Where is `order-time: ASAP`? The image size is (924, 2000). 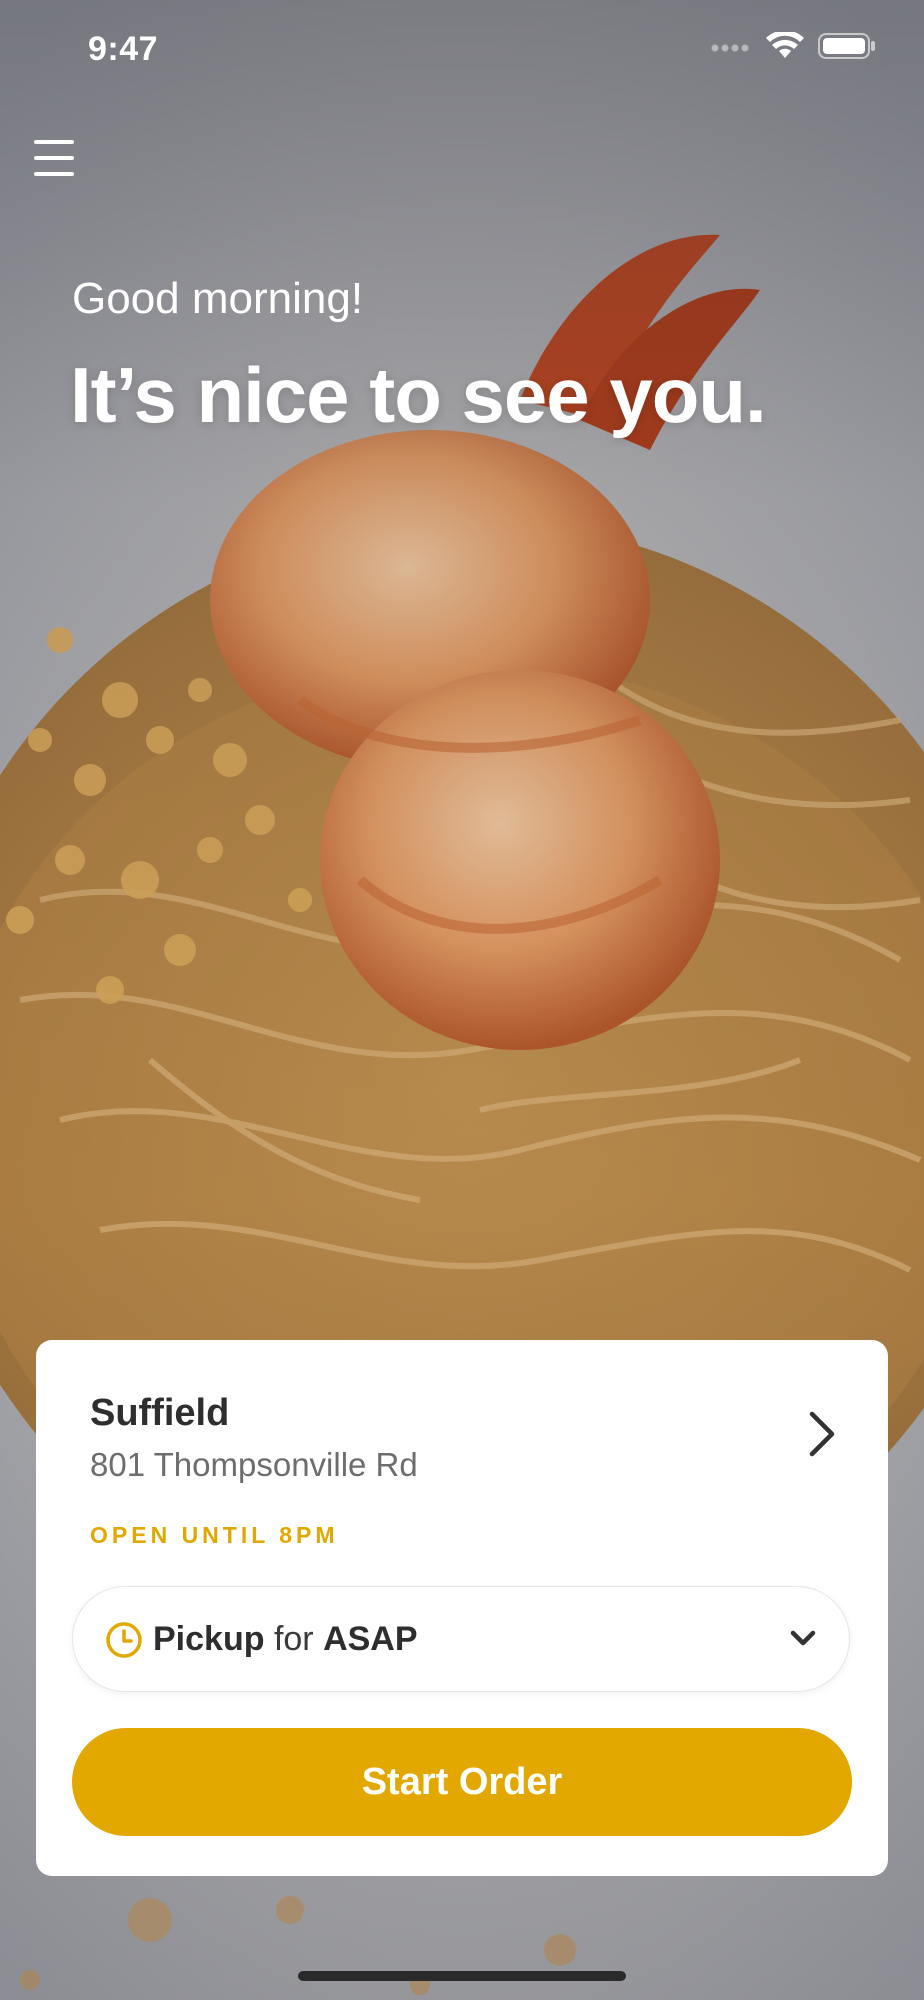 order-time: ASAP is located at coordinates (370, 1639).